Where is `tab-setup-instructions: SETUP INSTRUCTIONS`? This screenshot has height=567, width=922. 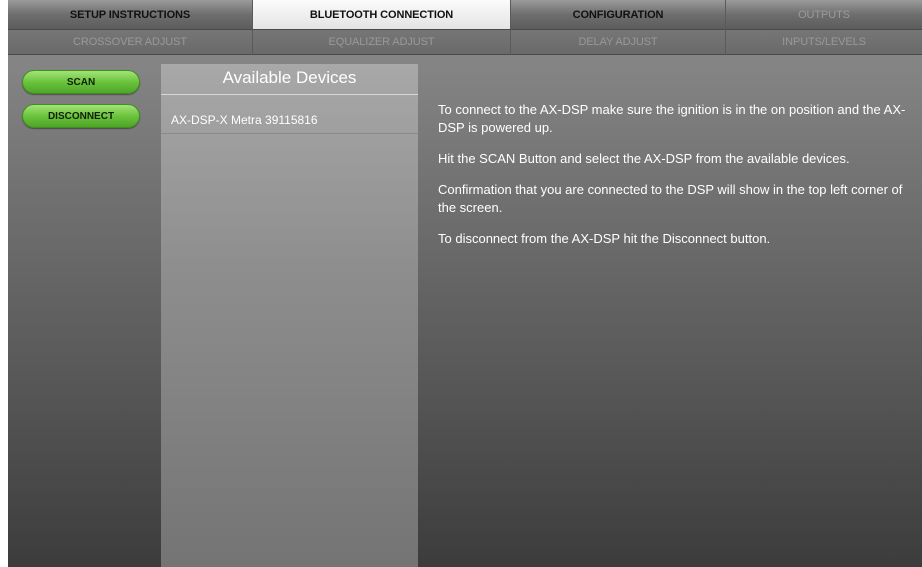 tab-setup-instructions: SETUP INSTRUCTIONS is located at coordinates (130, 15).